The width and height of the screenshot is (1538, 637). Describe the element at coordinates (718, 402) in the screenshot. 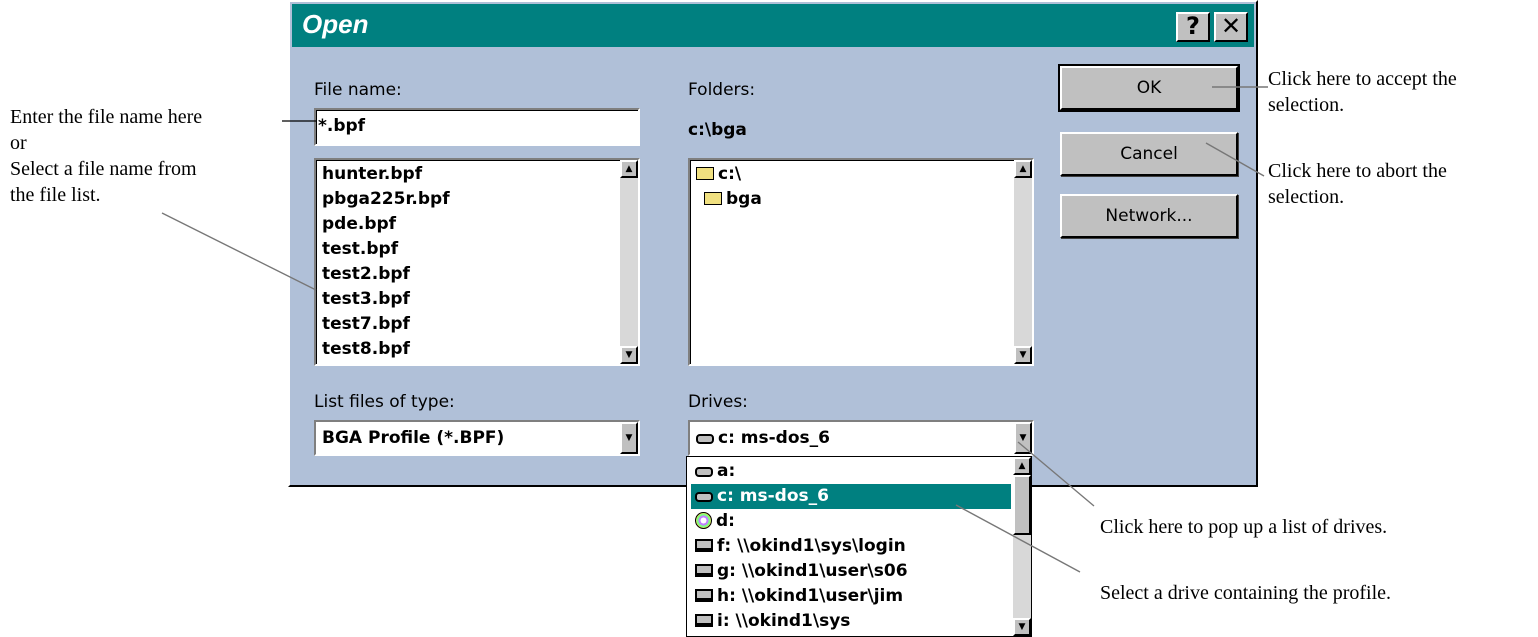

I see `drives-label: Drives:` at that location.